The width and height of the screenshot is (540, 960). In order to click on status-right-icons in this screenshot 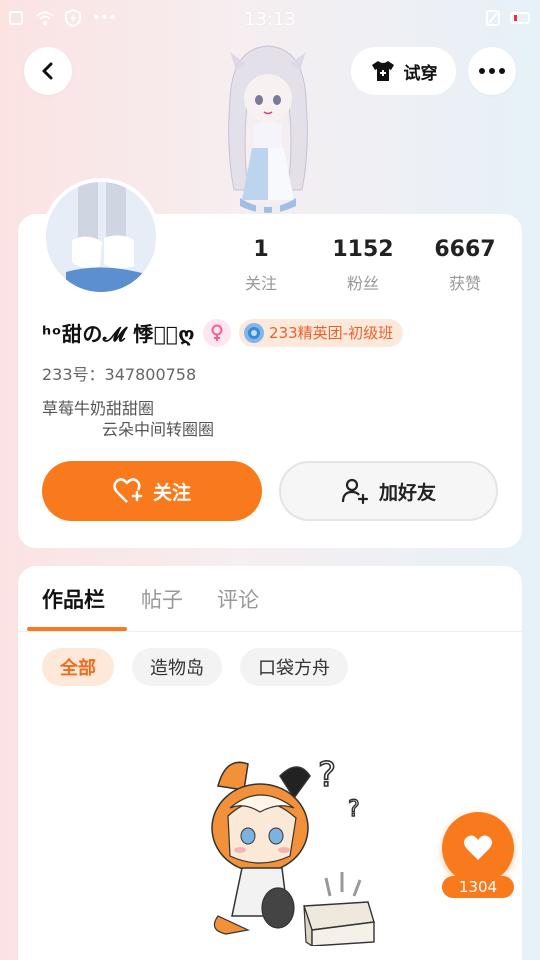, I will do `click(507, 18)`.